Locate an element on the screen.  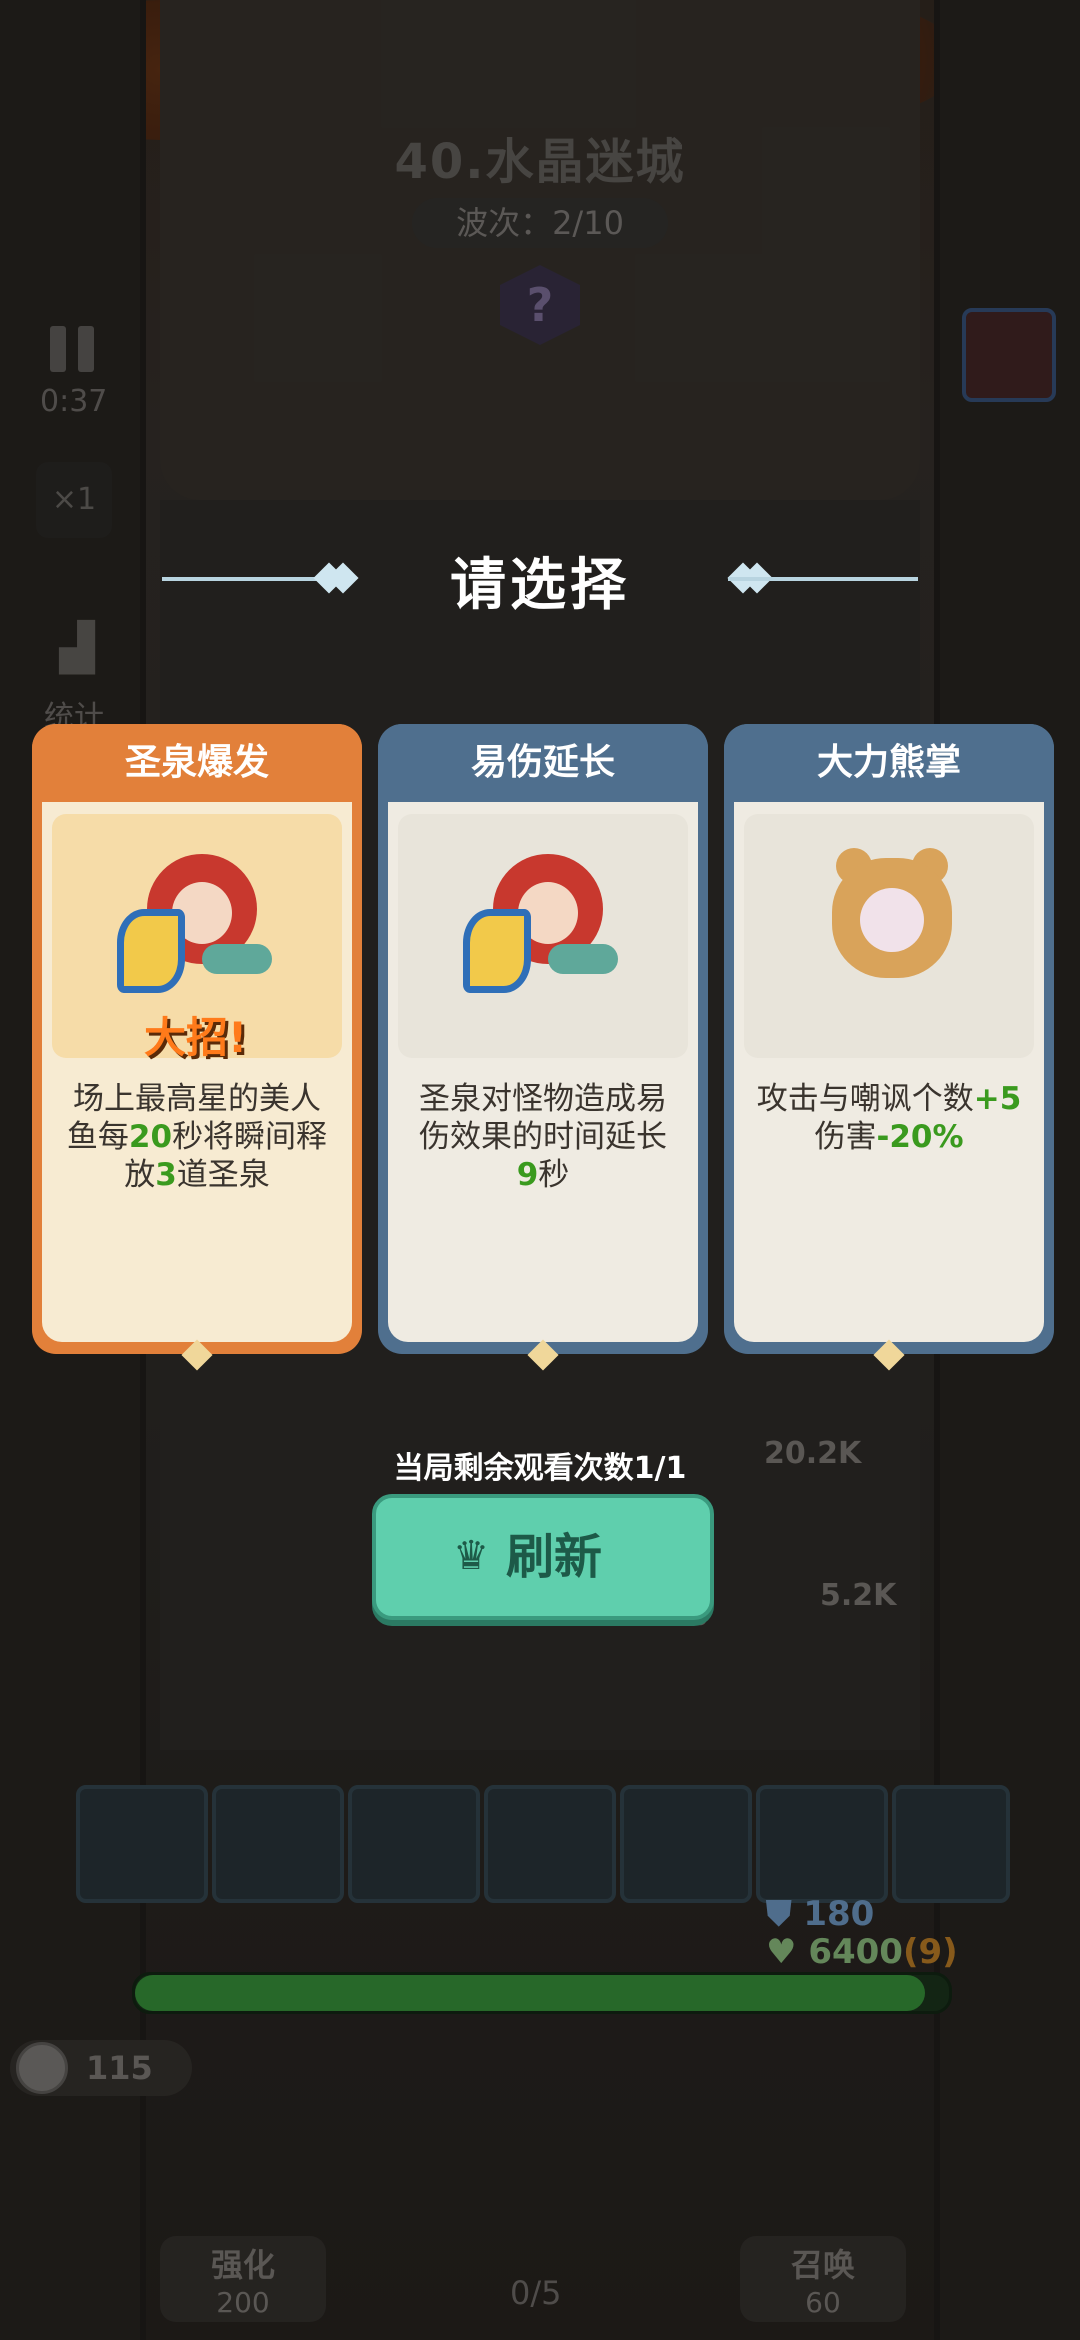
skill-card-title: 圣泉爆发 is located at coordinates (197, 763).